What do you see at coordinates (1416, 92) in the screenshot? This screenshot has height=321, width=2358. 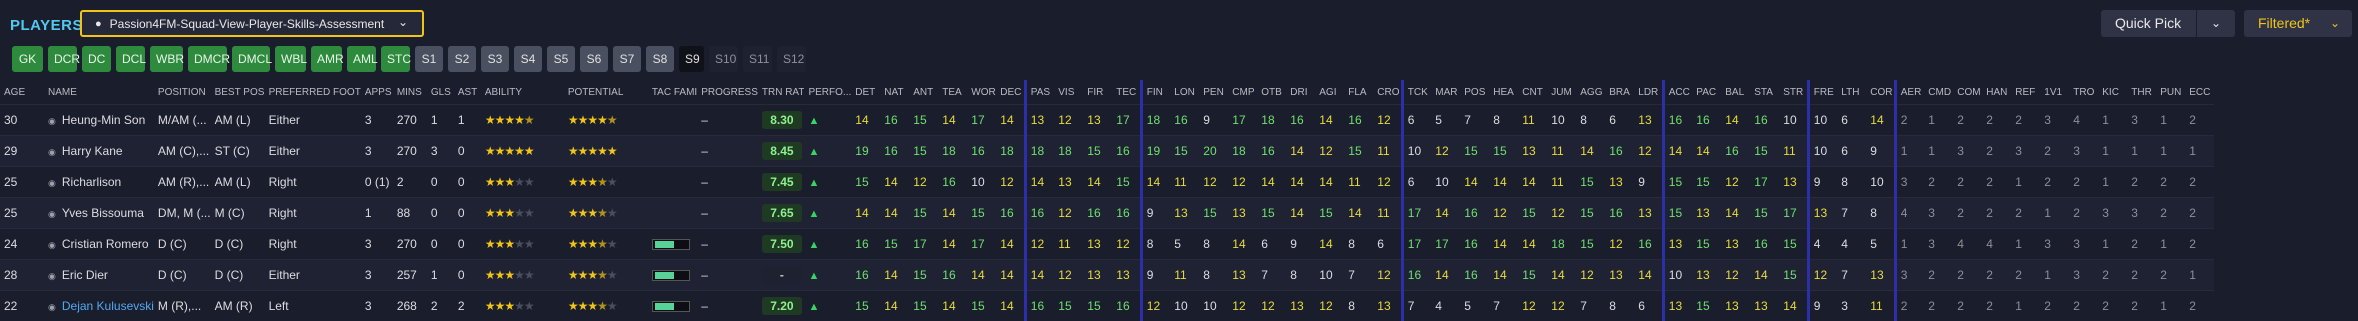 I see `column-header-tck: TCK` at bounding box center [1416, 92].